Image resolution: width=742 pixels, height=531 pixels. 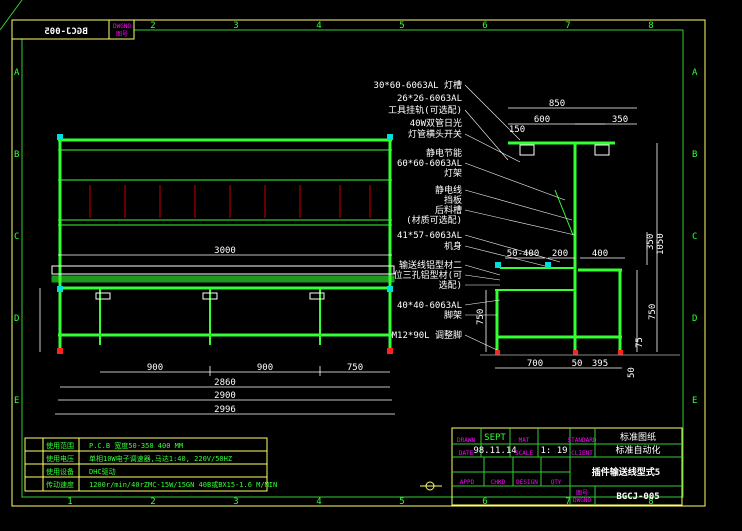 I want to click on dim-900-b: 900, so click(x=265, y=368).